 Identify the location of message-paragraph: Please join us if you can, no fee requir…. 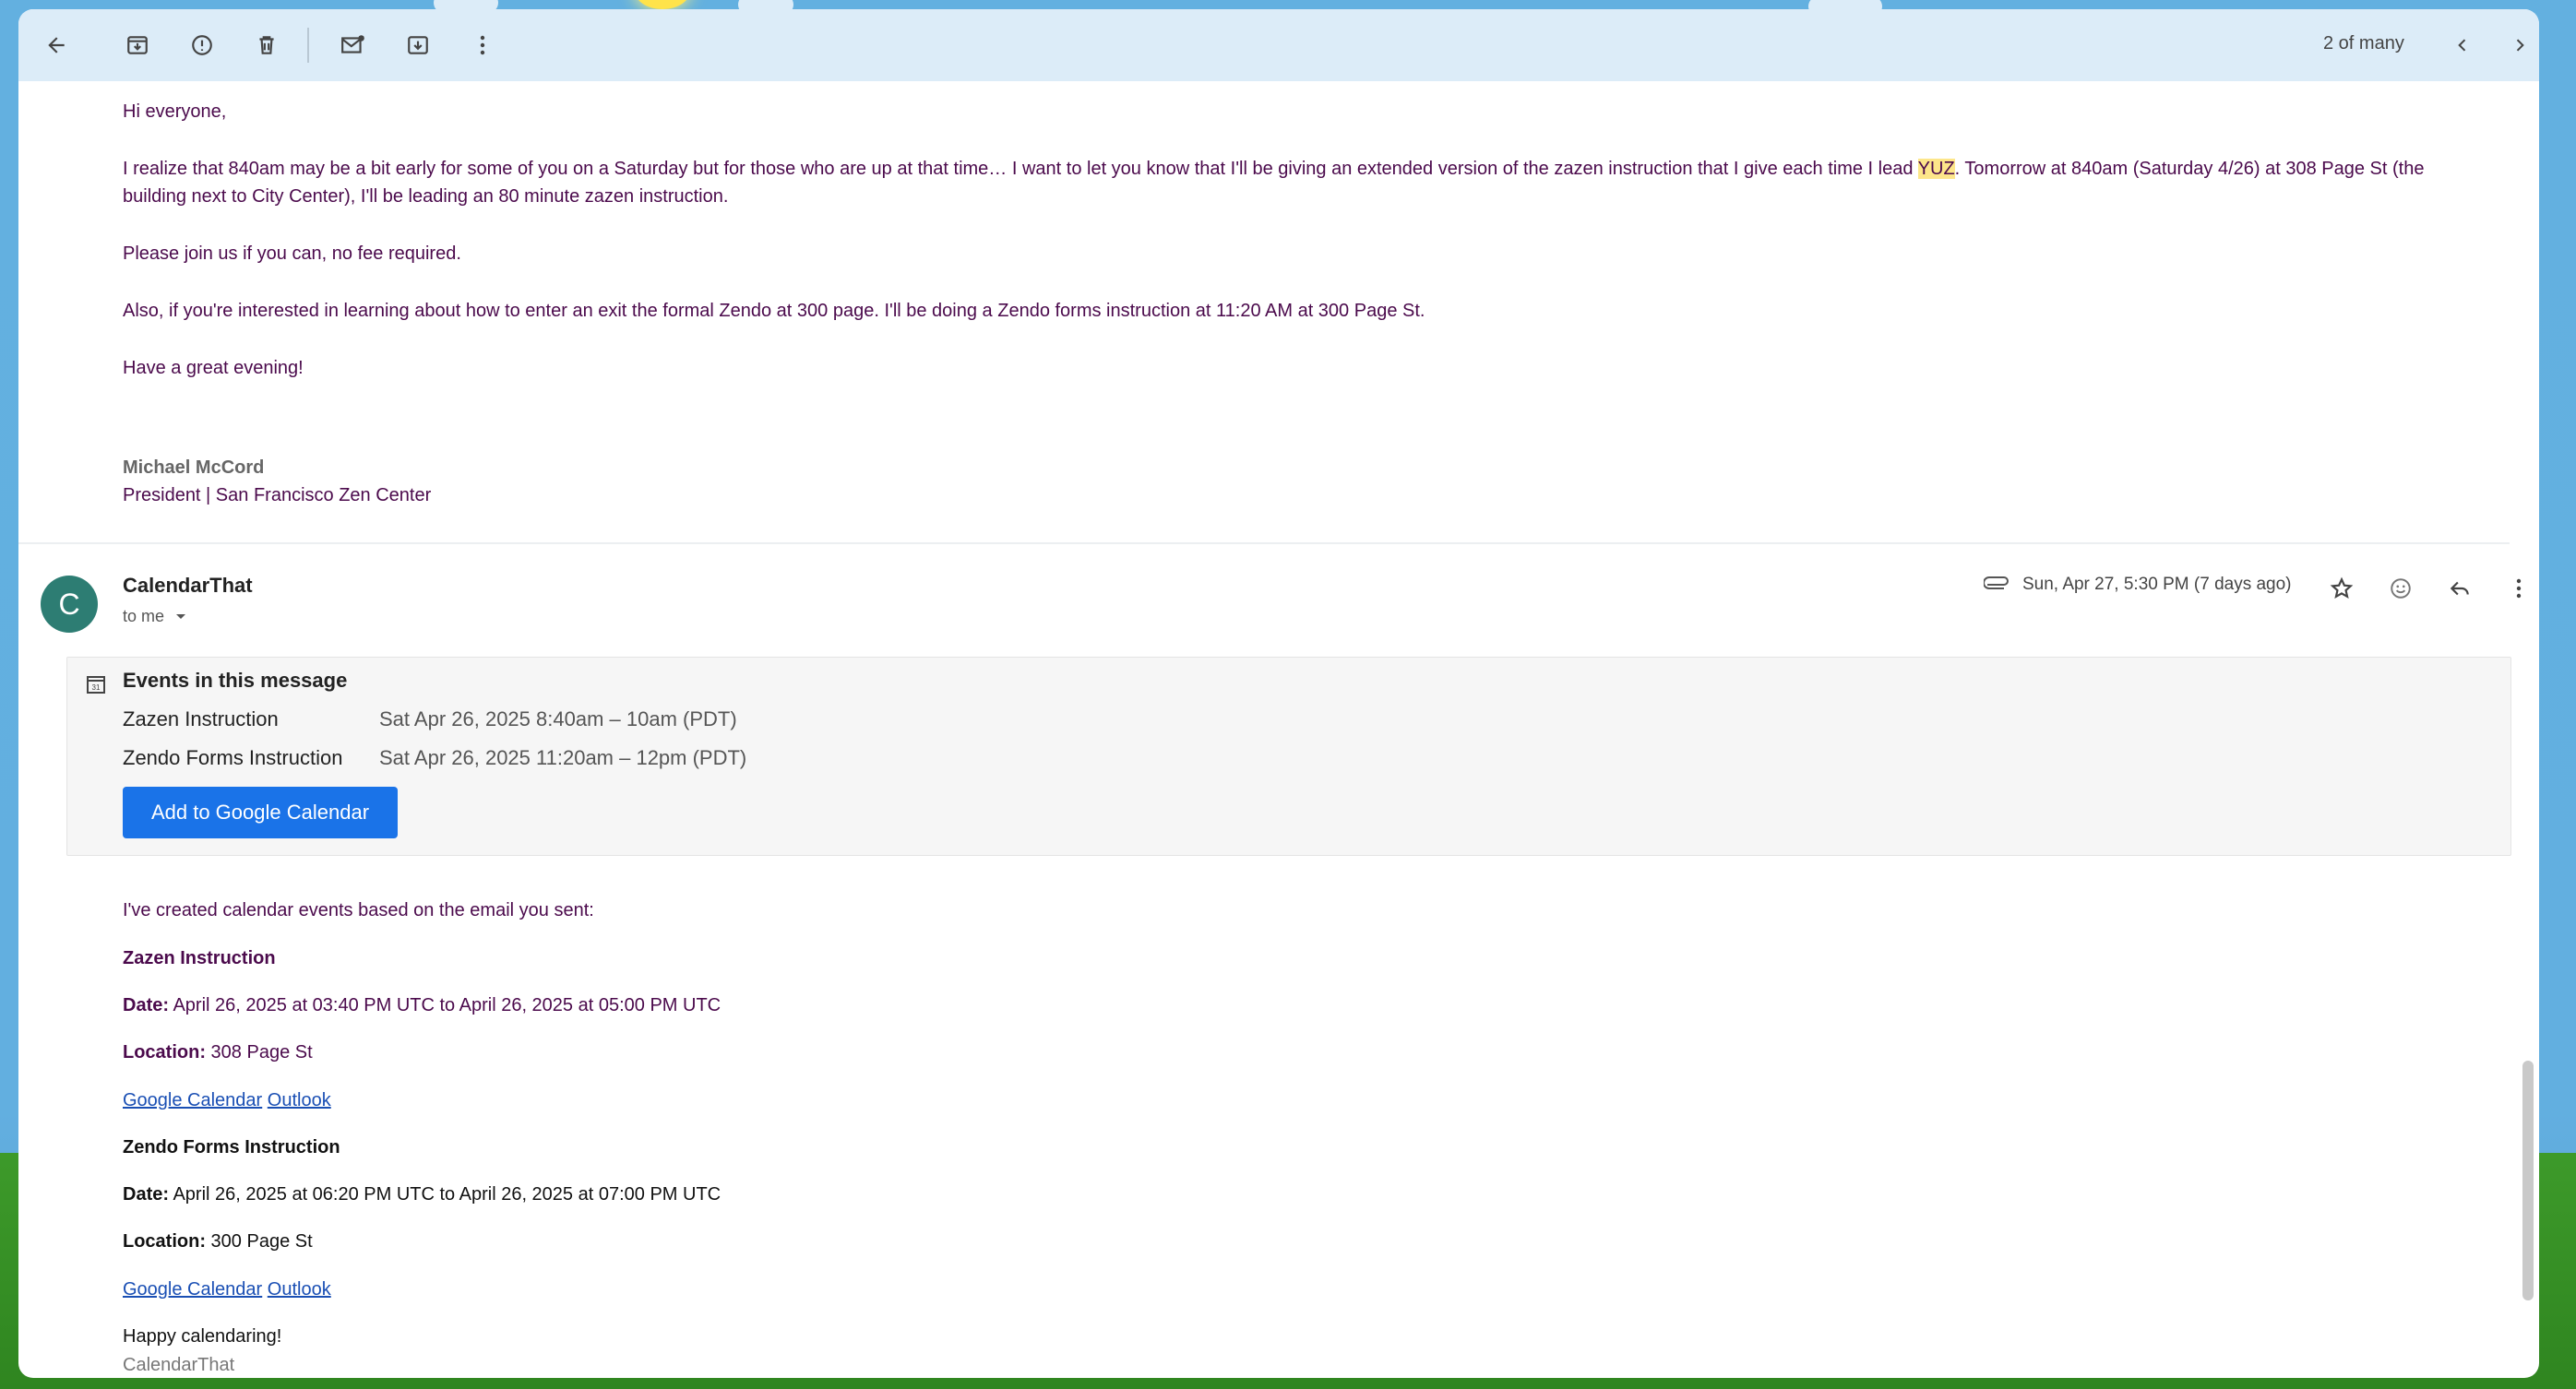
(292, 253).